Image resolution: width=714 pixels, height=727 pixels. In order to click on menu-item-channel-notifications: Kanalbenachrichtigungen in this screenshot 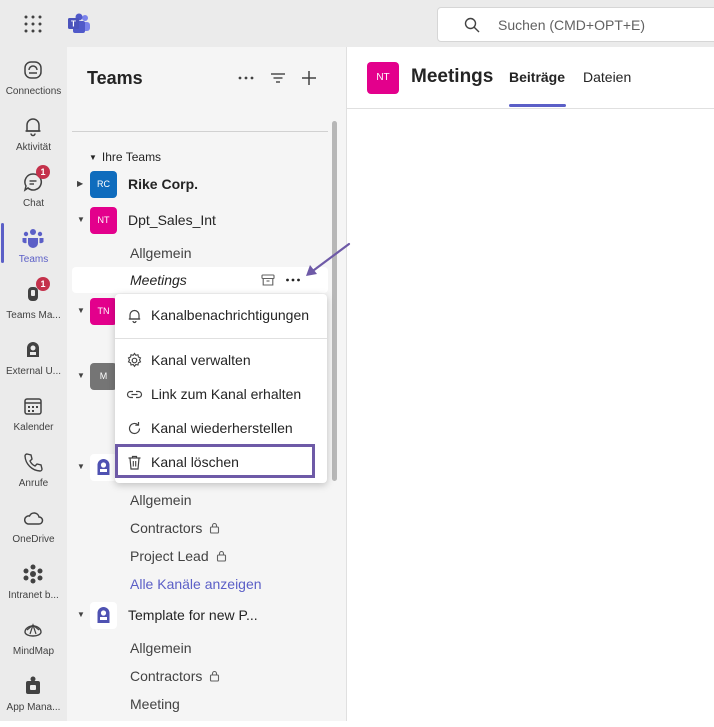, I will do `click(221, 315)`.